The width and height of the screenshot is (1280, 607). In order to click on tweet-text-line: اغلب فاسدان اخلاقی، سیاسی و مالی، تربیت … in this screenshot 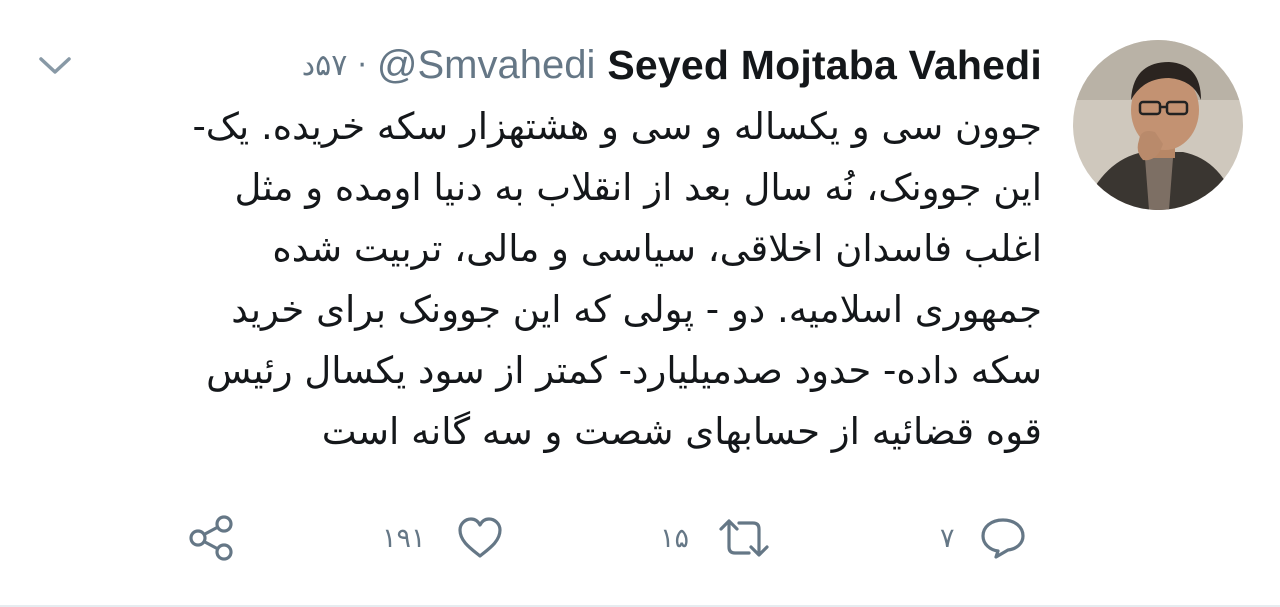, I will do `click(657, 248)`.